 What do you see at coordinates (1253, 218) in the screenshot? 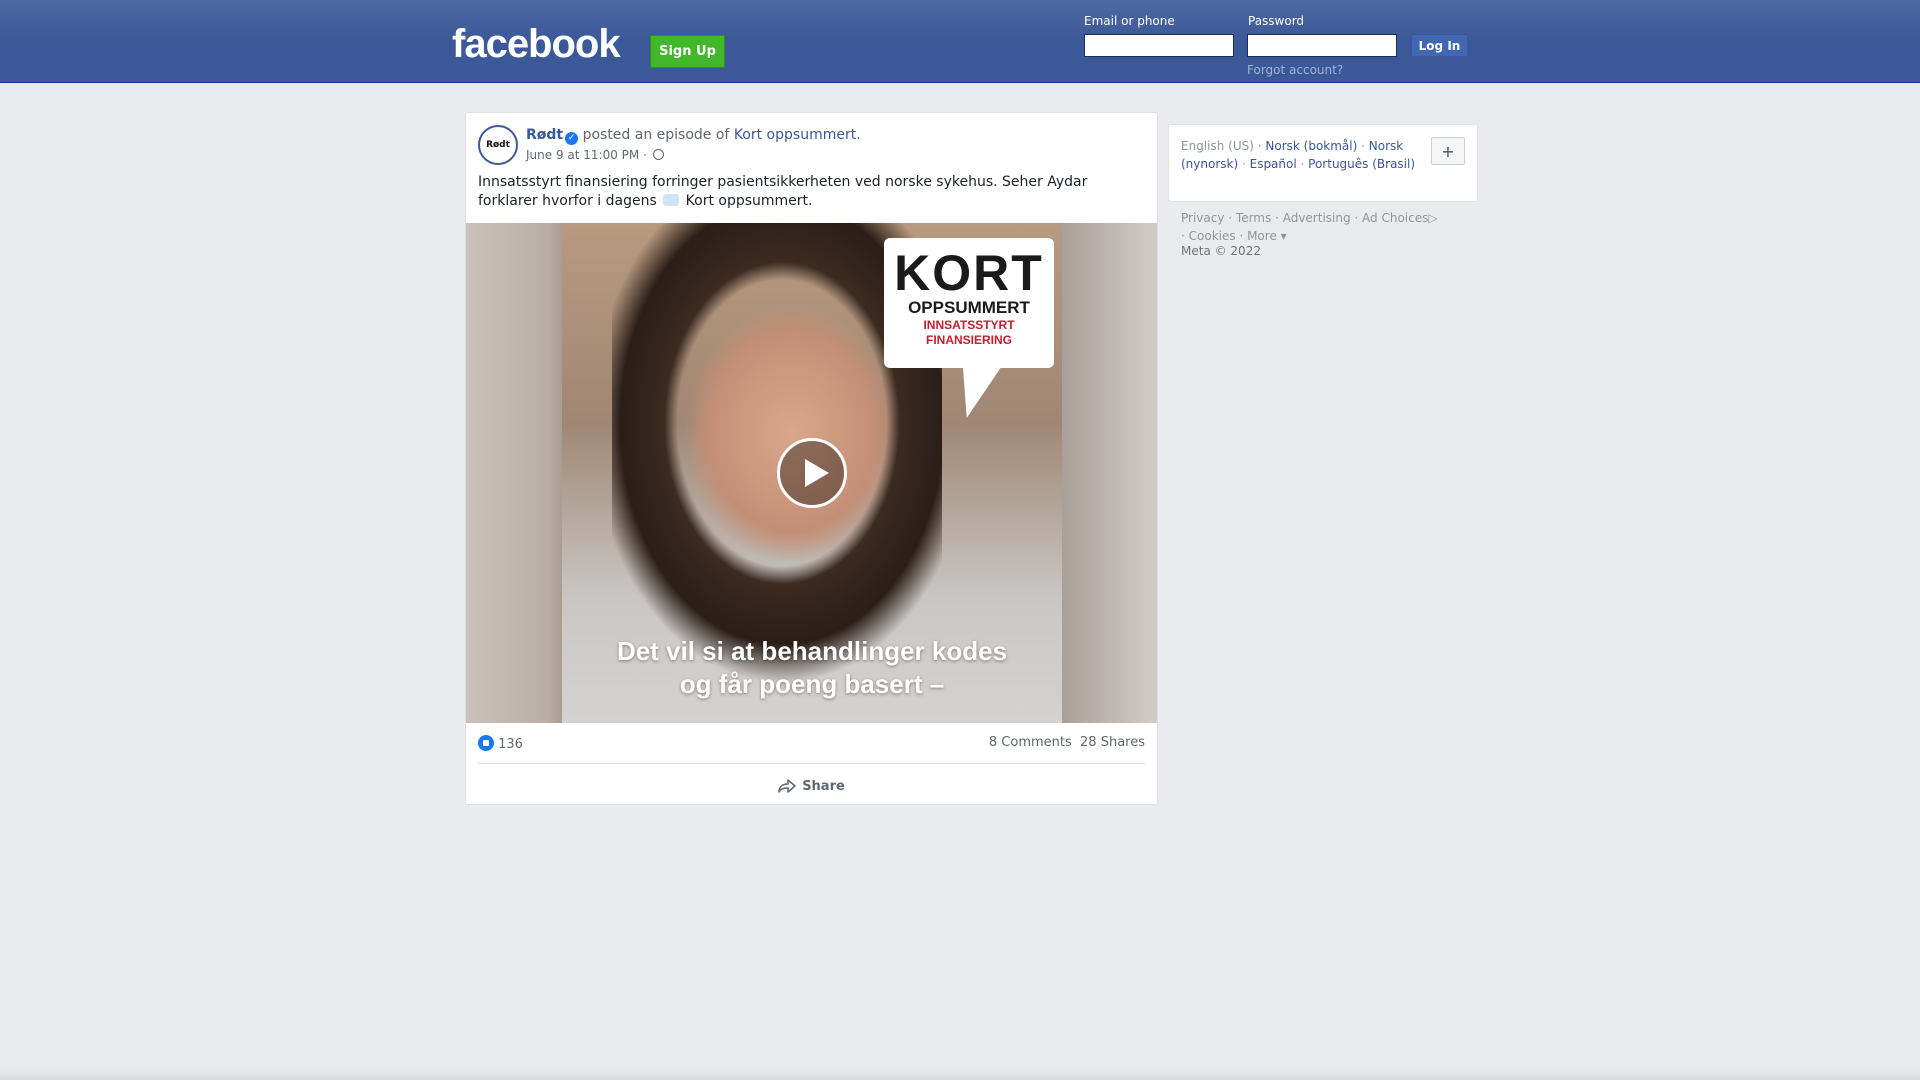
I see `terms-link: Terms` at bounding box center [1253, 218].